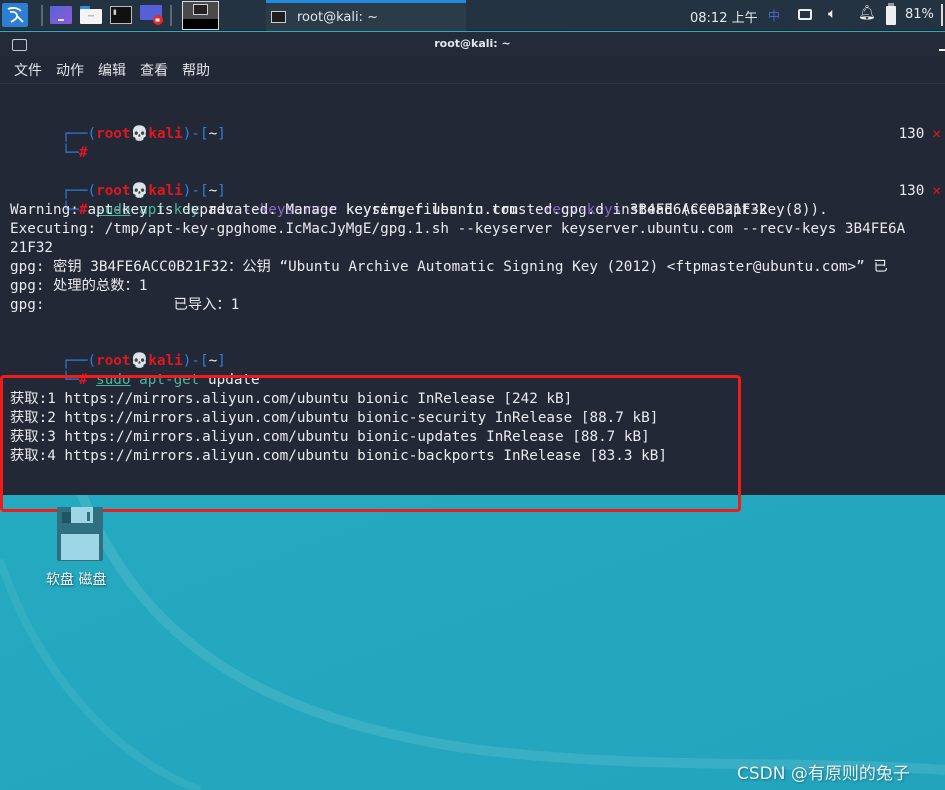 This screenshot has width=945, height=790. Describe the element at coordinates (121, 15) in the screenshot. I see `terminal-launcher-button: ▮` at that location.